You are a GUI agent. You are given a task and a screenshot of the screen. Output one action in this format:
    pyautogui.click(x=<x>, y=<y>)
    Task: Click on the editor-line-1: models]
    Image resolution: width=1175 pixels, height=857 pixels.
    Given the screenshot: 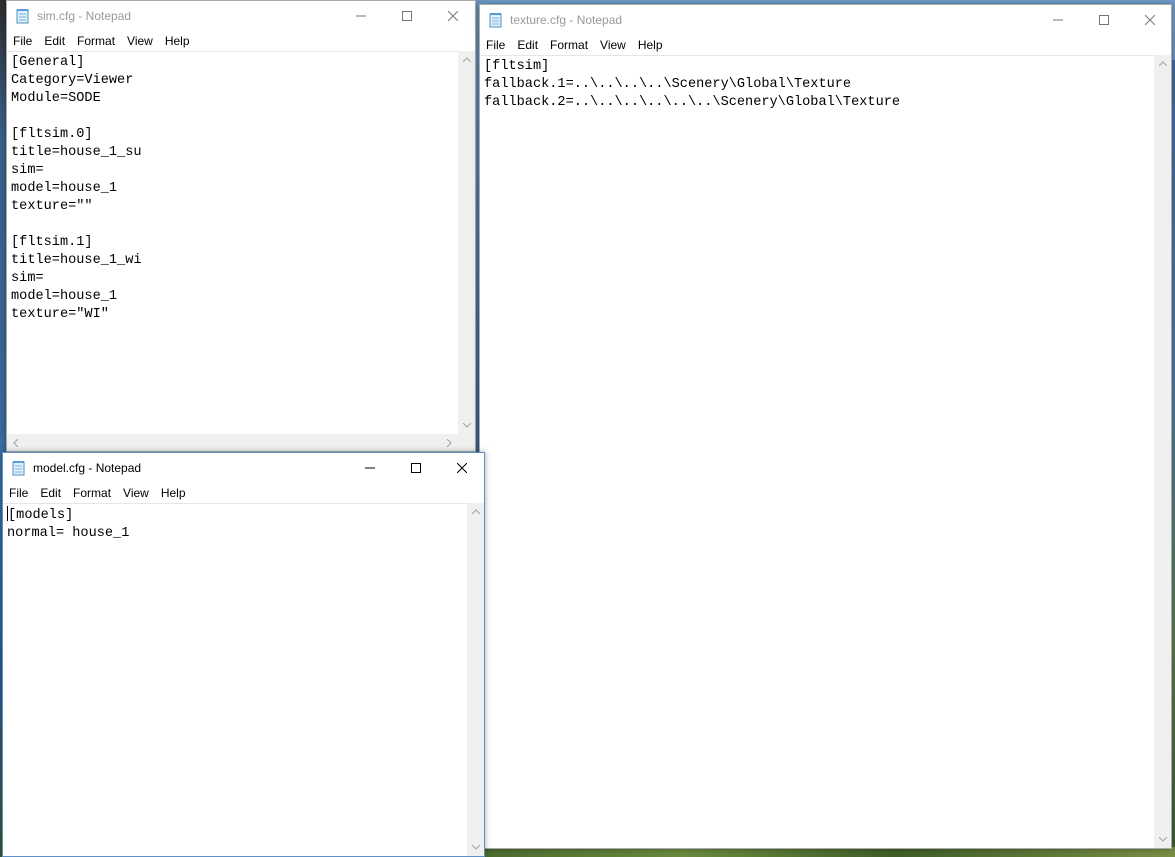 What is the action you would take?
    pyautogui.click(x=45, y=515)
    